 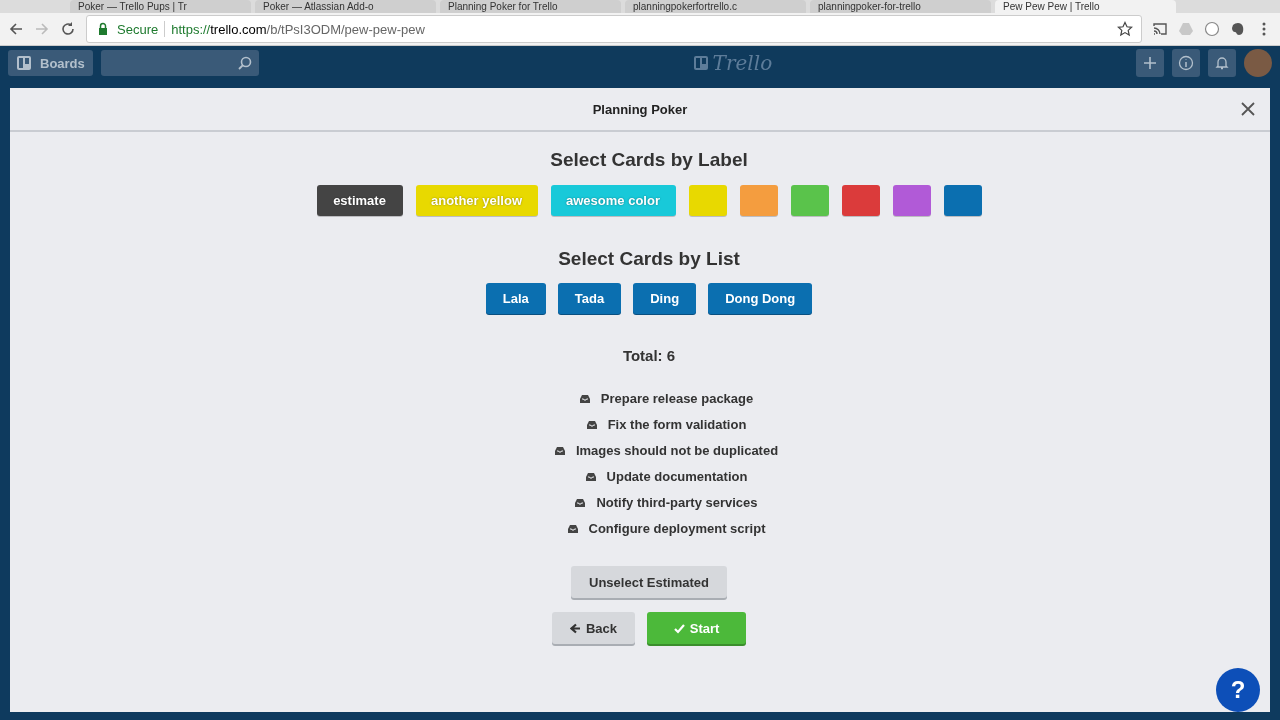 I want to click on list-button: Dong Dong, so click(x=760, y=298).